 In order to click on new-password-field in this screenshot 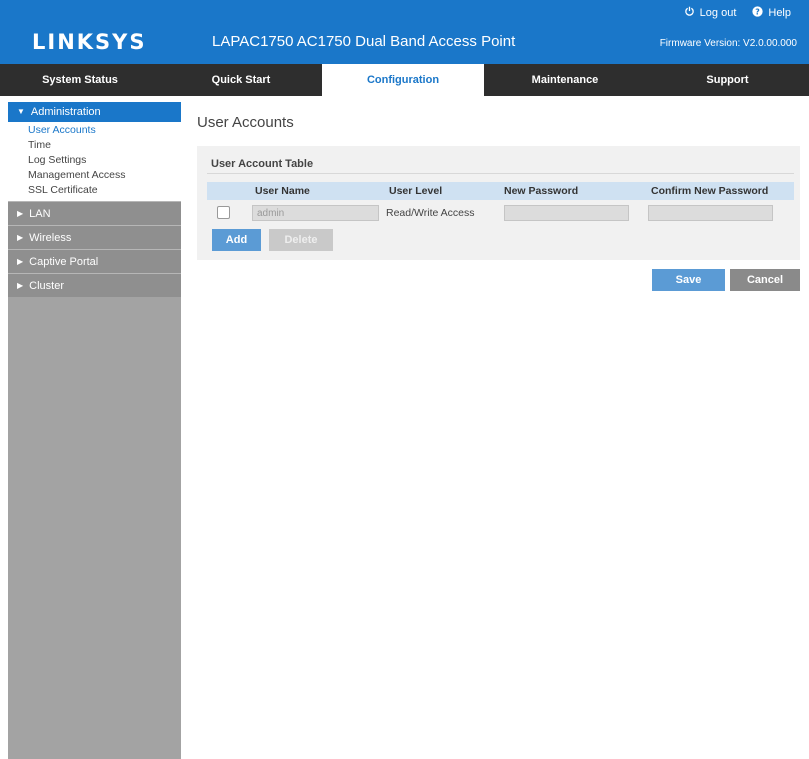, I will do `click(566, 213)`.